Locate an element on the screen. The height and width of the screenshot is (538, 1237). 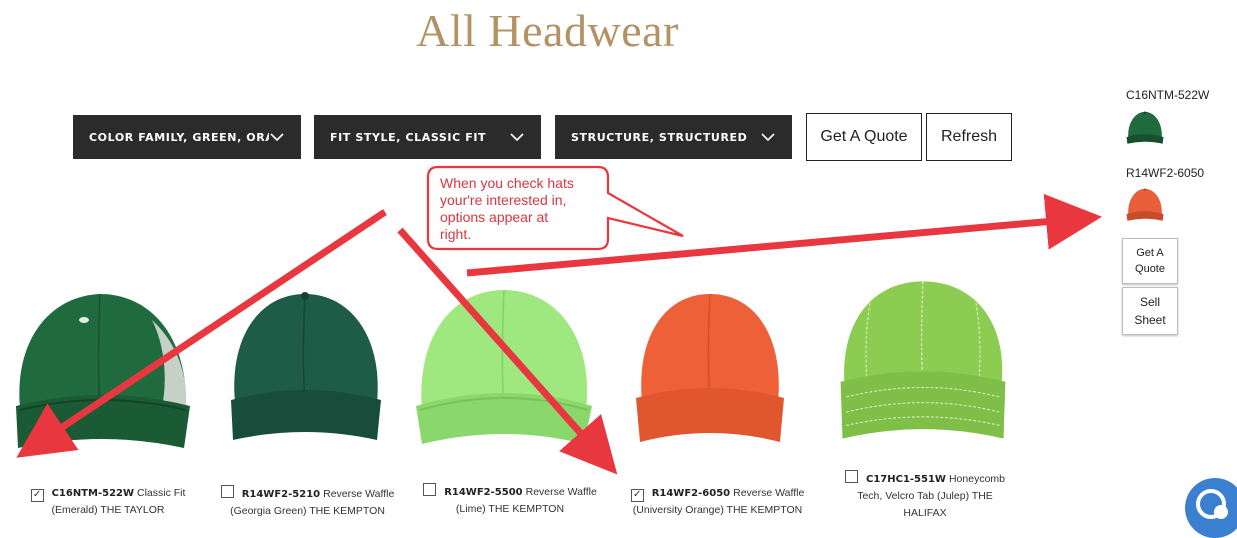
chat-icon is located at coordinates (1211, 508).